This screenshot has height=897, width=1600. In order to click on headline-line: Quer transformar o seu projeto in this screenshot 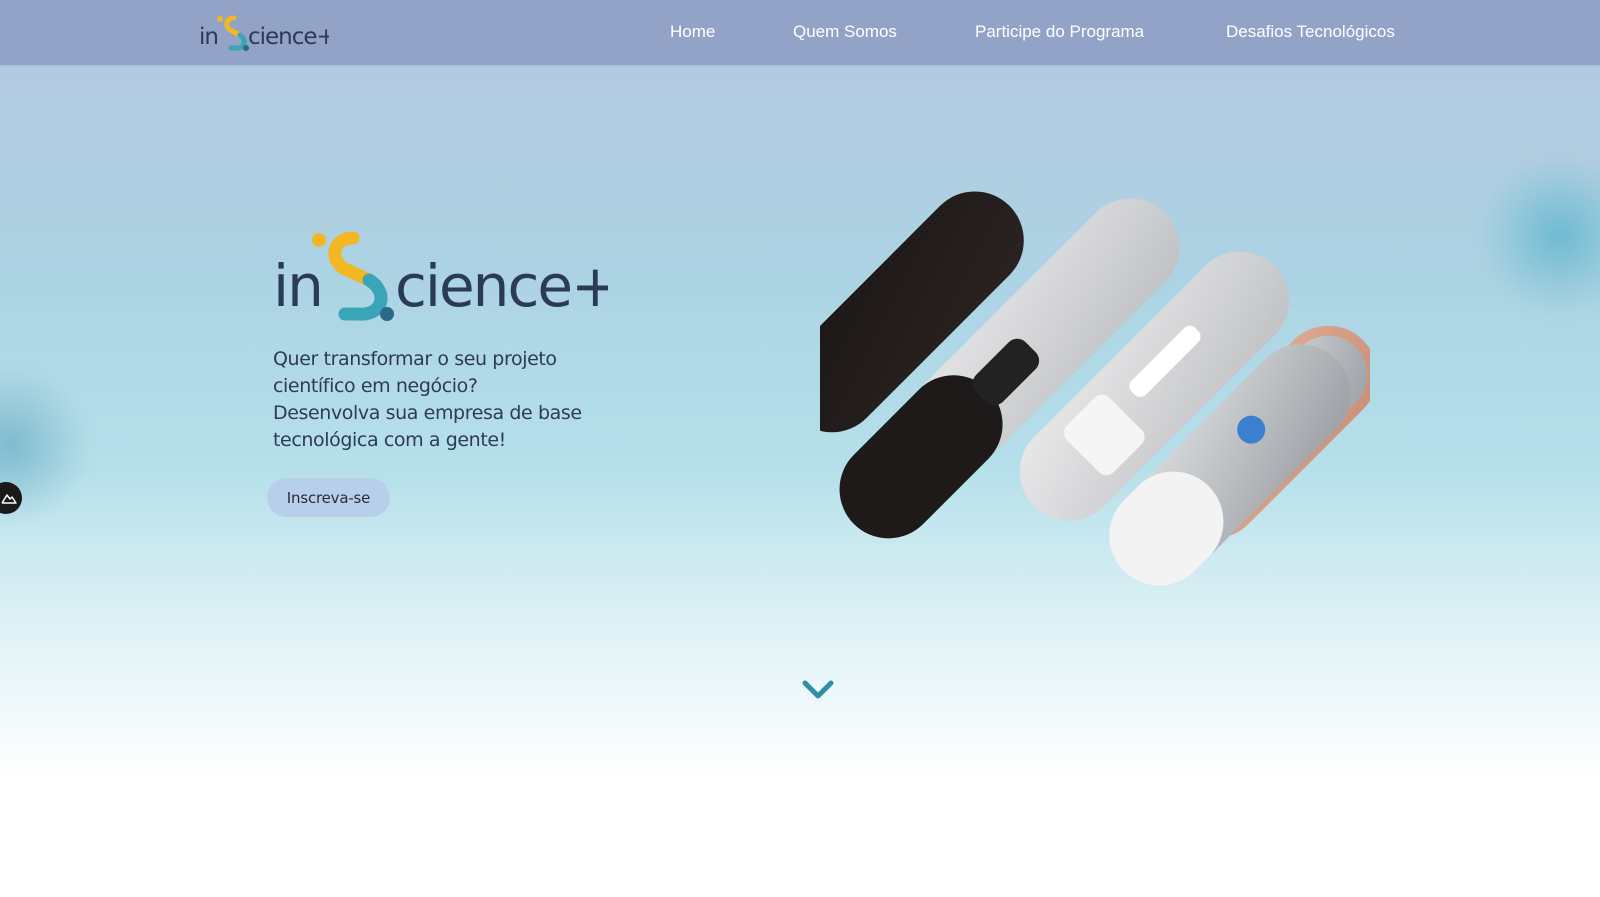, I will do `click(415, 359)`.